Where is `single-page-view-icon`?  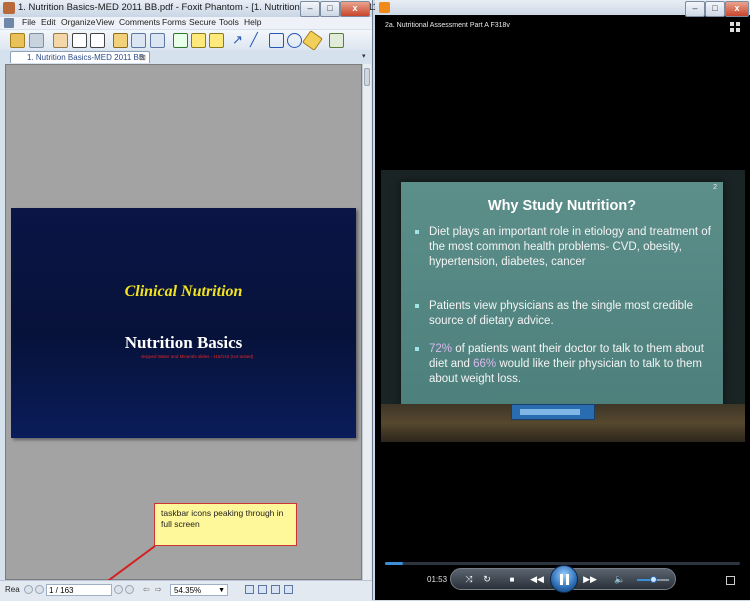
single-page-view-icon is located at coordinates (249, 589).